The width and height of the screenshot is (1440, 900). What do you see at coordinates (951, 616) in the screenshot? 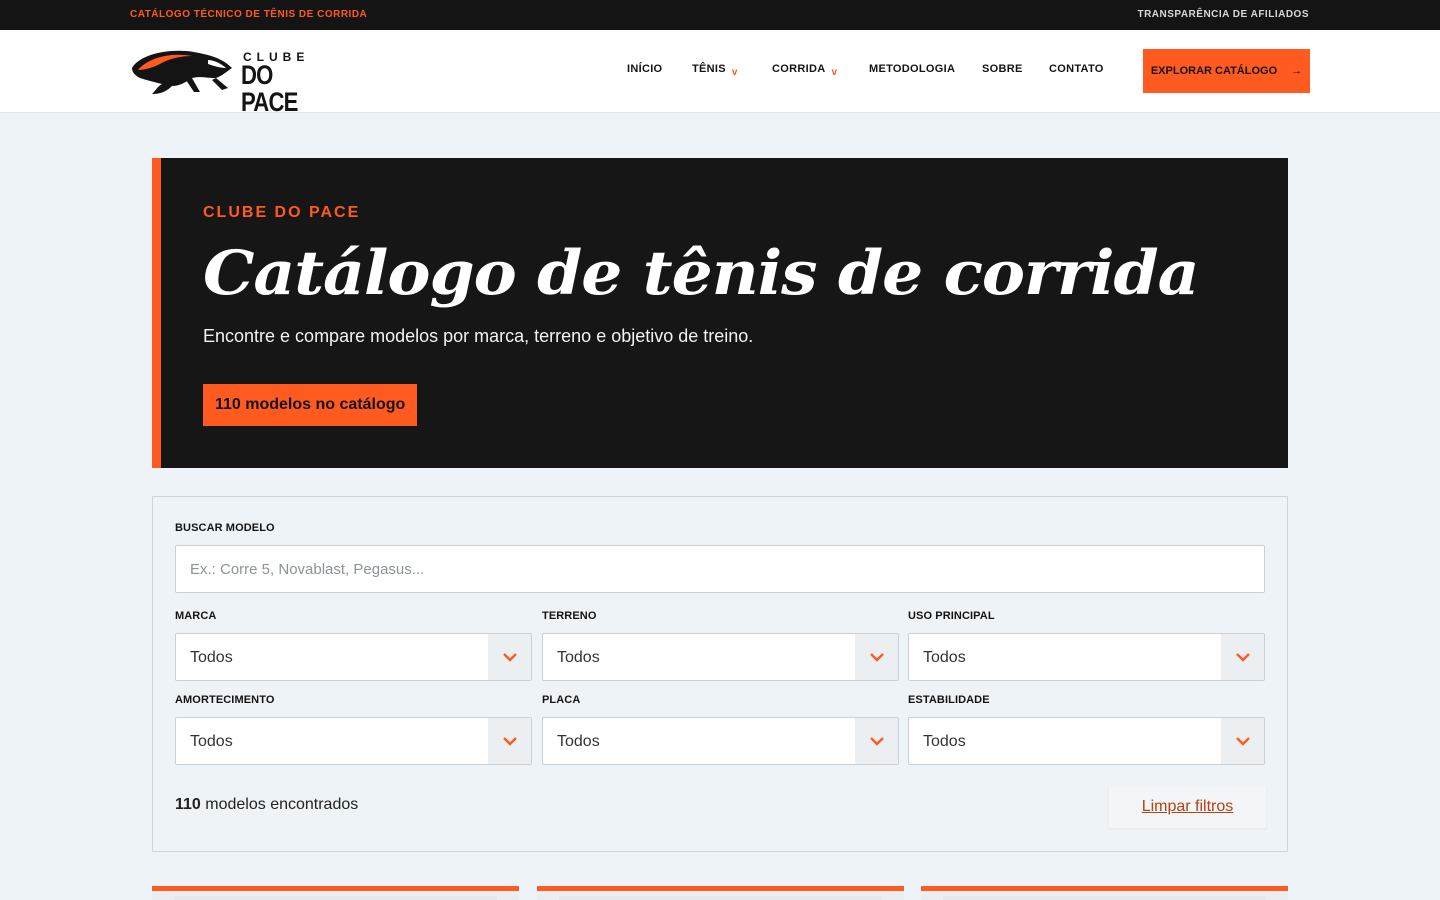
I see `main-use-filter-label: USO PRINCIPAL` at bounding box center [951, 616].